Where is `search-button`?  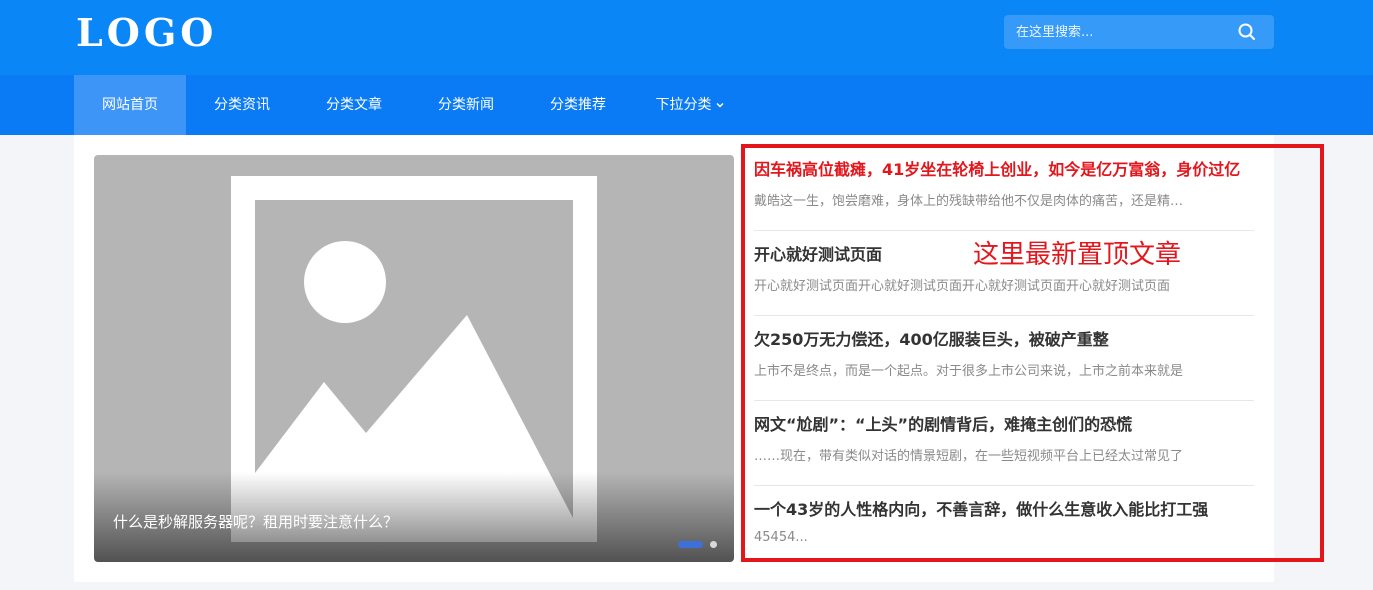
search-button is located at coordinates (1247, 32).